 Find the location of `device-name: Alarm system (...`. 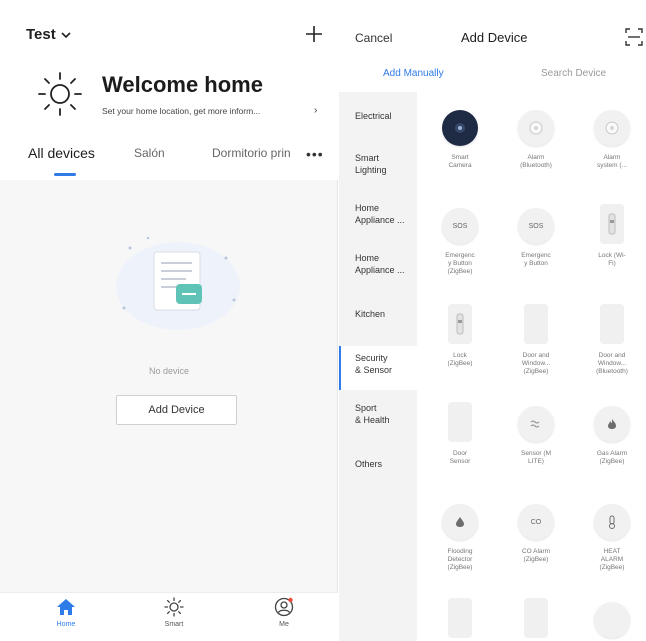

device-name: Alarm system (... is located at coordinates (612, 161).